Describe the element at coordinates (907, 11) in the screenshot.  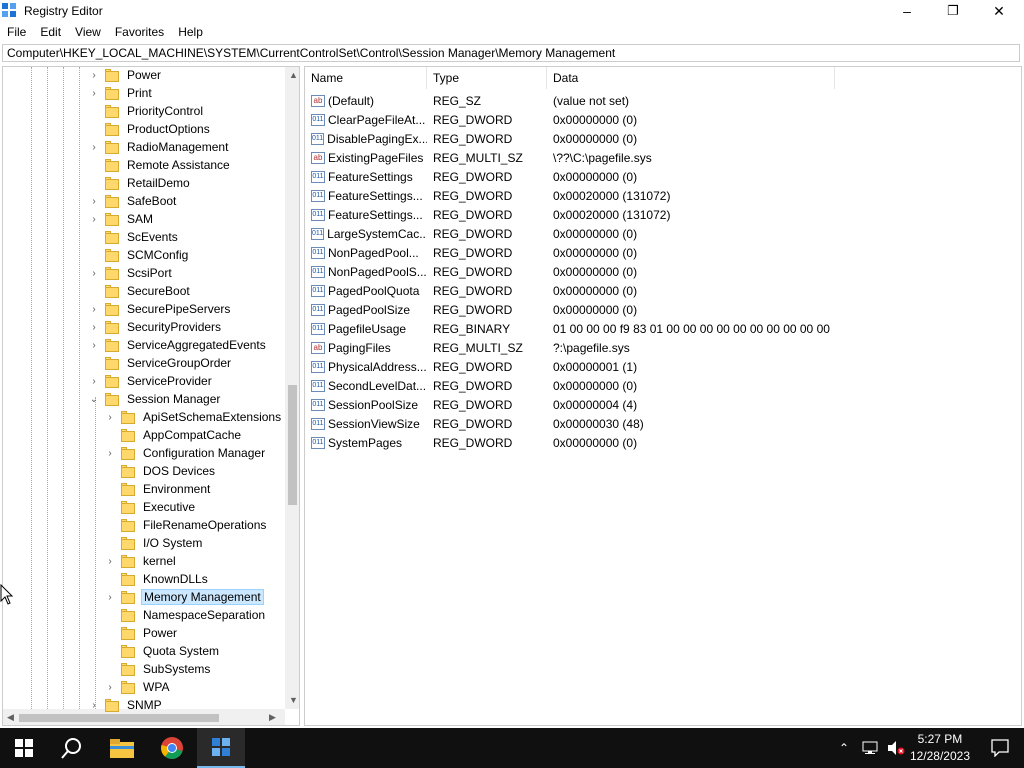
I see `minimize-button: –` at that location.